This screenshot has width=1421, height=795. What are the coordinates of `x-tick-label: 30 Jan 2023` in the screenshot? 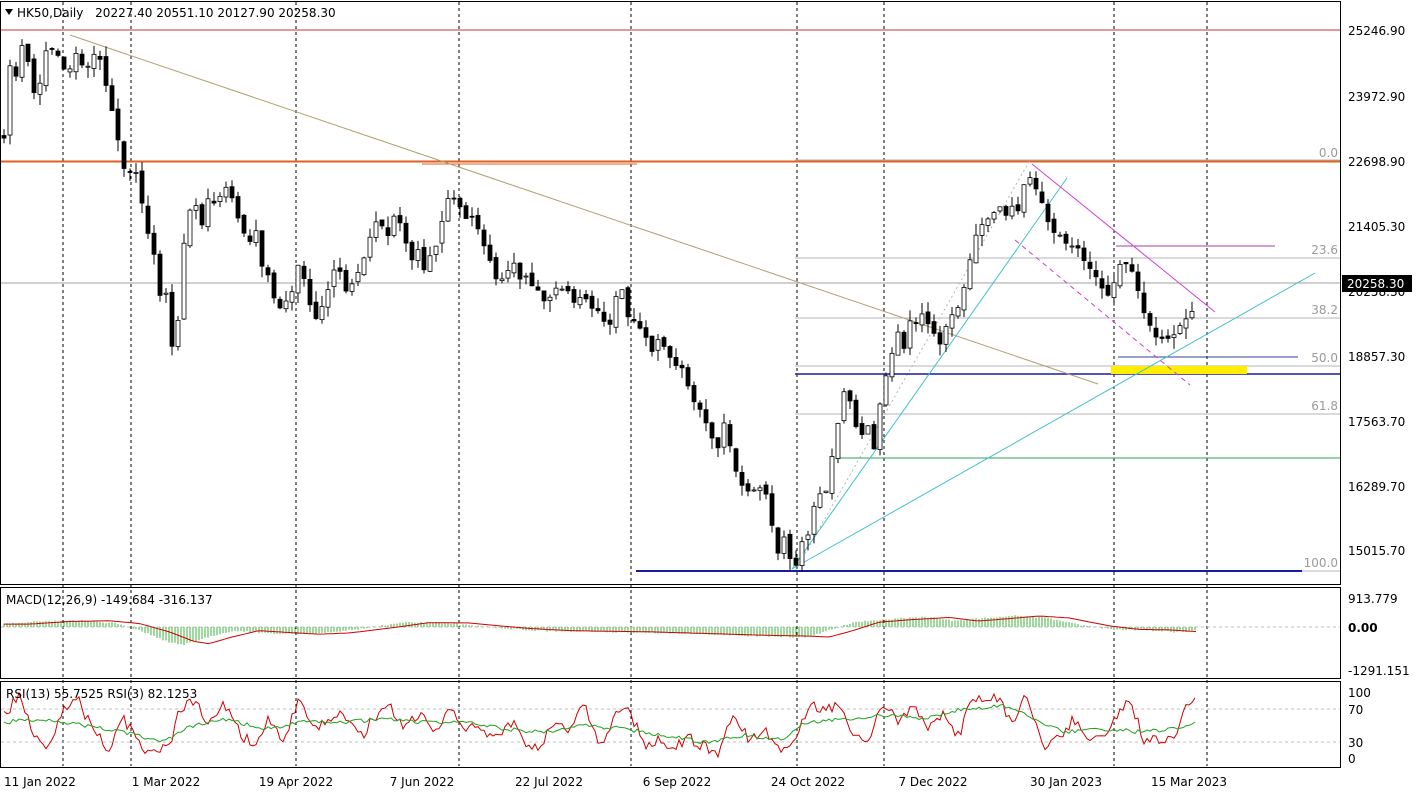 It's located at (1066, 782).